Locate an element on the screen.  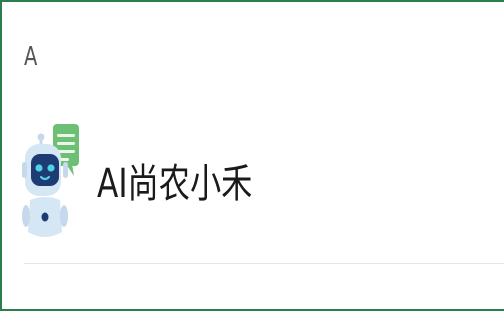
avatar is located at coordinates (53, 182).